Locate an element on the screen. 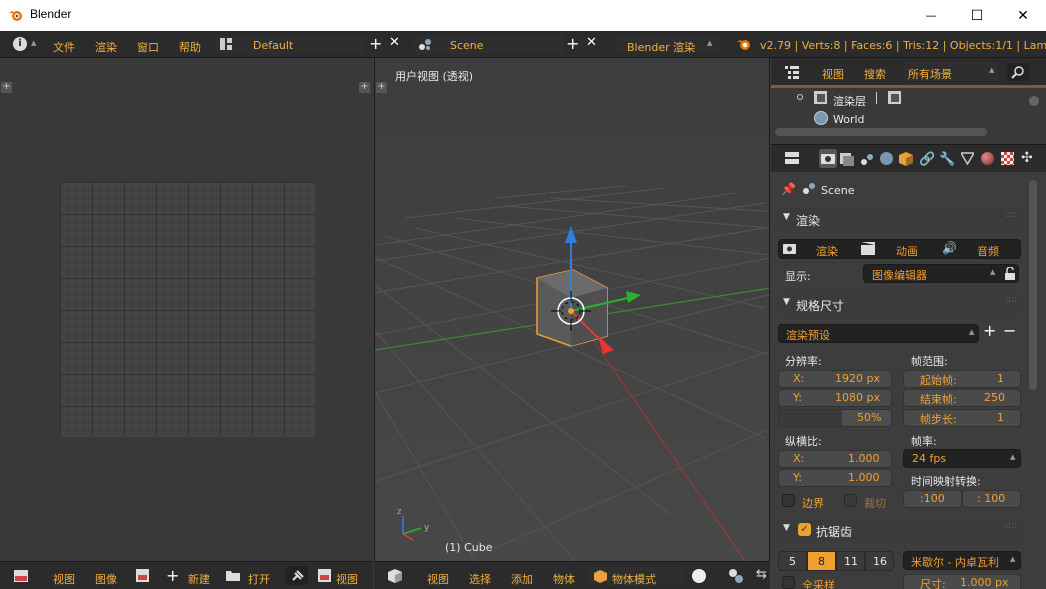 Image resolution: width=1046 pixels, height=589 pixels. layout-selector: Default is located at coordinates (291, 44).